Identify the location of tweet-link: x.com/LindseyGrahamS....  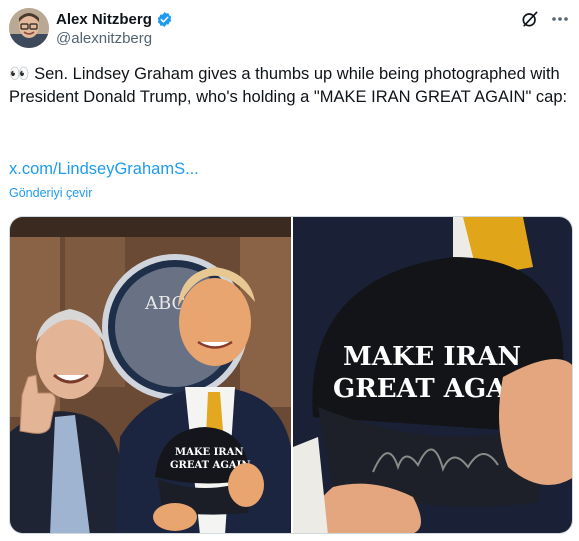
(104, 169).